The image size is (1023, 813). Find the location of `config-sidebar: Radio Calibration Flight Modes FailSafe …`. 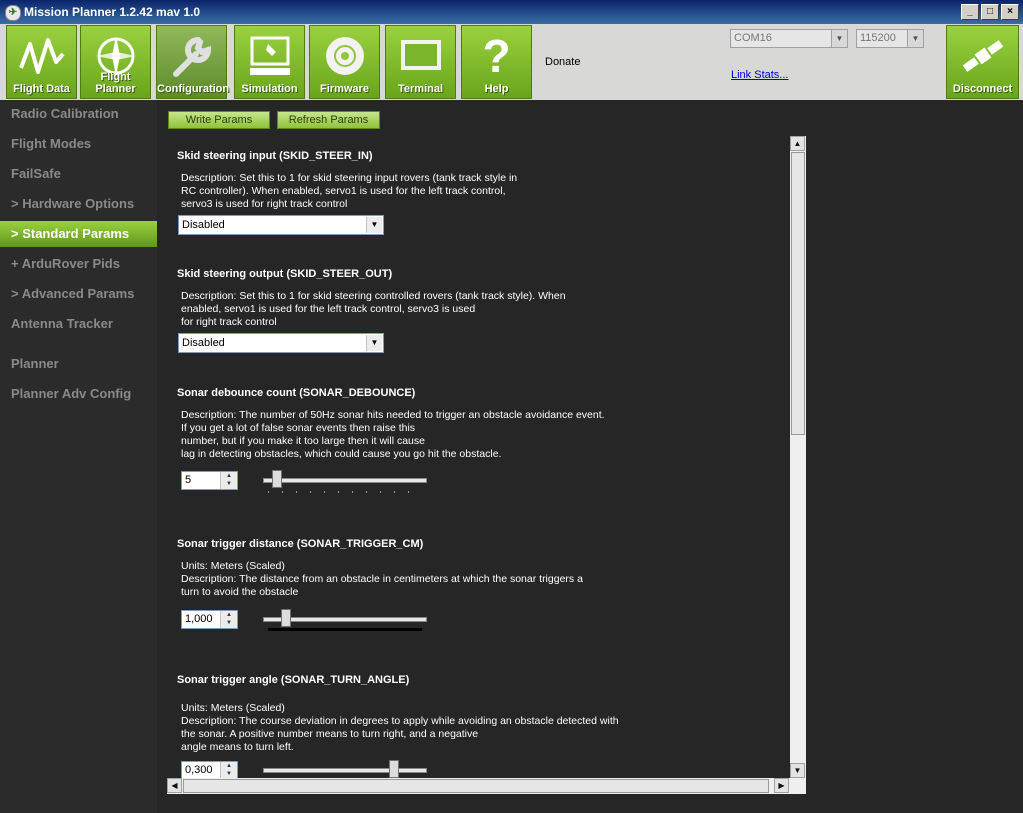

config-sidebar: Radio Calibration Flight Modes FailSafe … is located at coordinates (82, 456).